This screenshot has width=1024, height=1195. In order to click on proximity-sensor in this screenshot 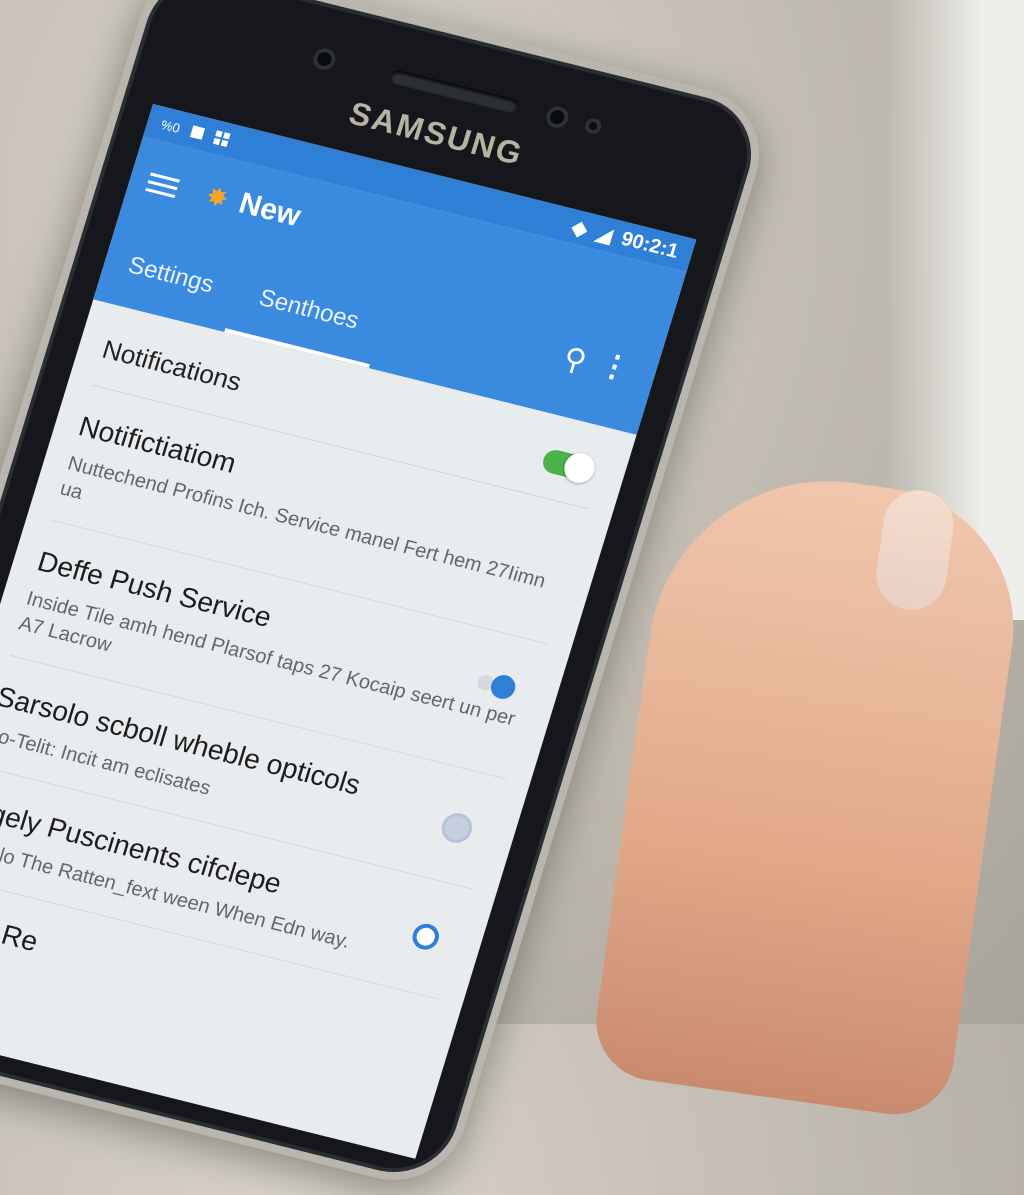, I will do `click(593, 126)`.